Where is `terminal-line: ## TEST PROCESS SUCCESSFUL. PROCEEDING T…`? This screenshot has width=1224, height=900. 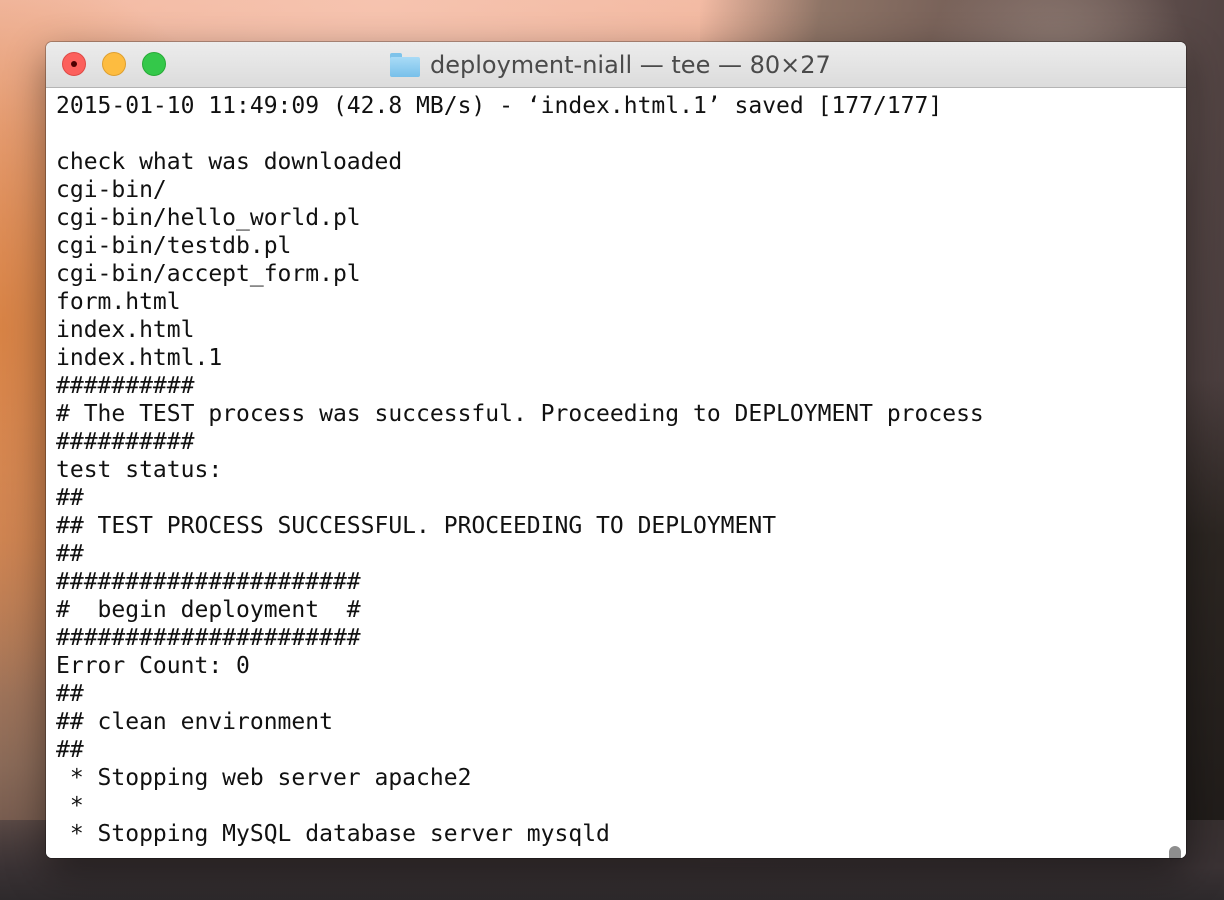 terminal-line: ## TEST PROCESS SUCCESSFUL. PROCEEDING T… is located at coordinates (416, 526).